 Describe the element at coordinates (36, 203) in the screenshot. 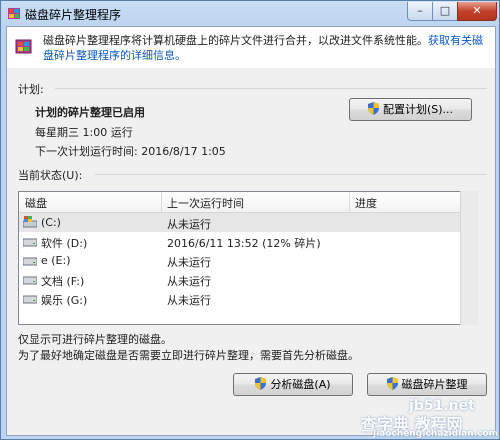

I see `column-header-disk: 磁盘` at that location.